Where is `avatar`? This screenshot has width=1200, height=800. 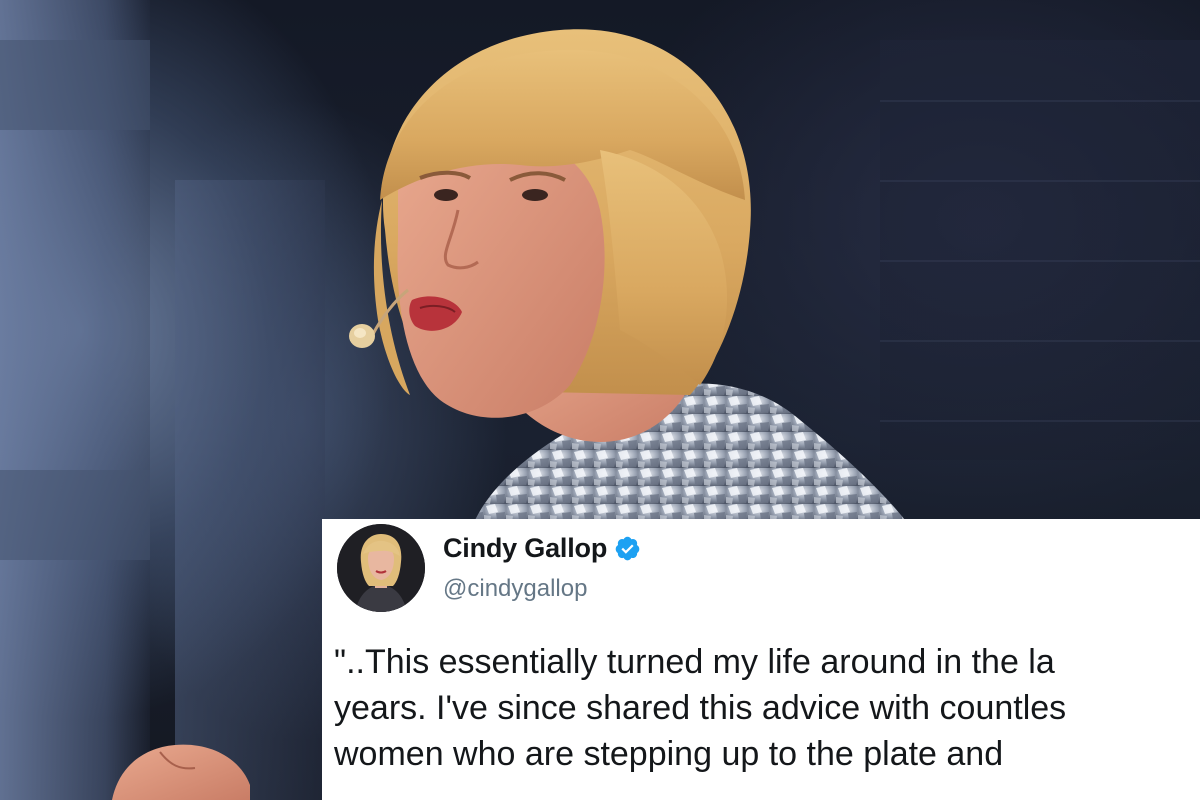 avatar is located at coordinates (381, 568).